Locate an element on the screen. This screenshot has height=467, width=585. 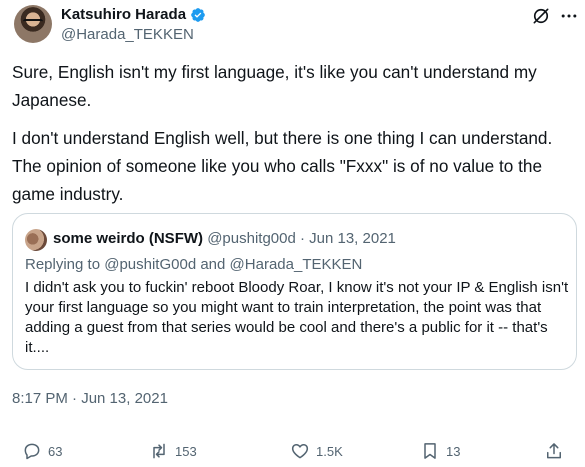
bookmark-button: 13 is located at coordinates (440, 451).